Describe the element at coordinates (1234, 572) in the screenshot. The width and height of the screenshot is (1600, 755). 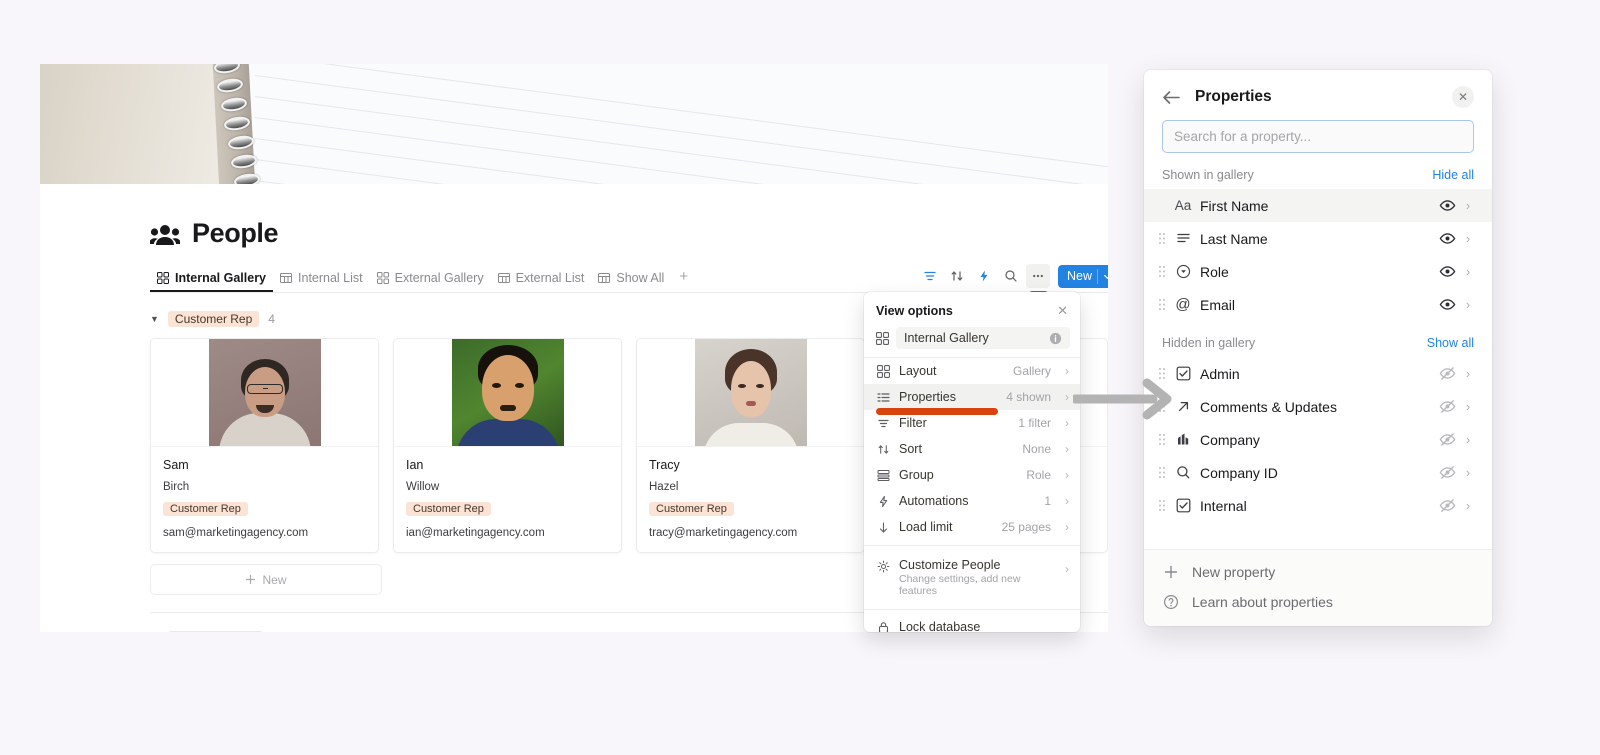
I see `footer-label: New property` at that location.